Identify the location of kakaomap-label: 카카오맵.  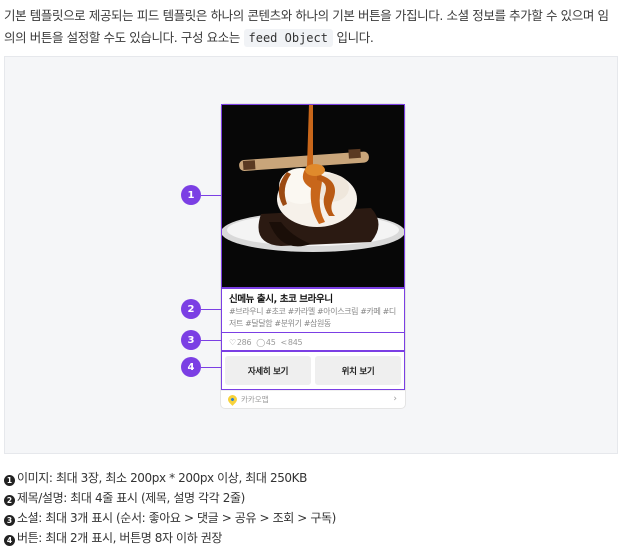
(255, 399).